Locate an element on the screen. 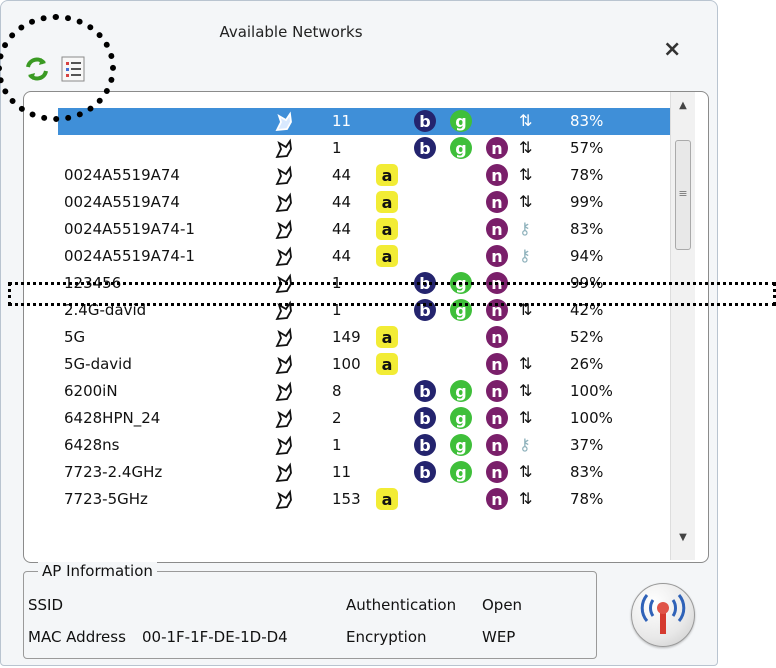  network-row: 11 b g ⇅ 83% is located at coordinates (347, 121).